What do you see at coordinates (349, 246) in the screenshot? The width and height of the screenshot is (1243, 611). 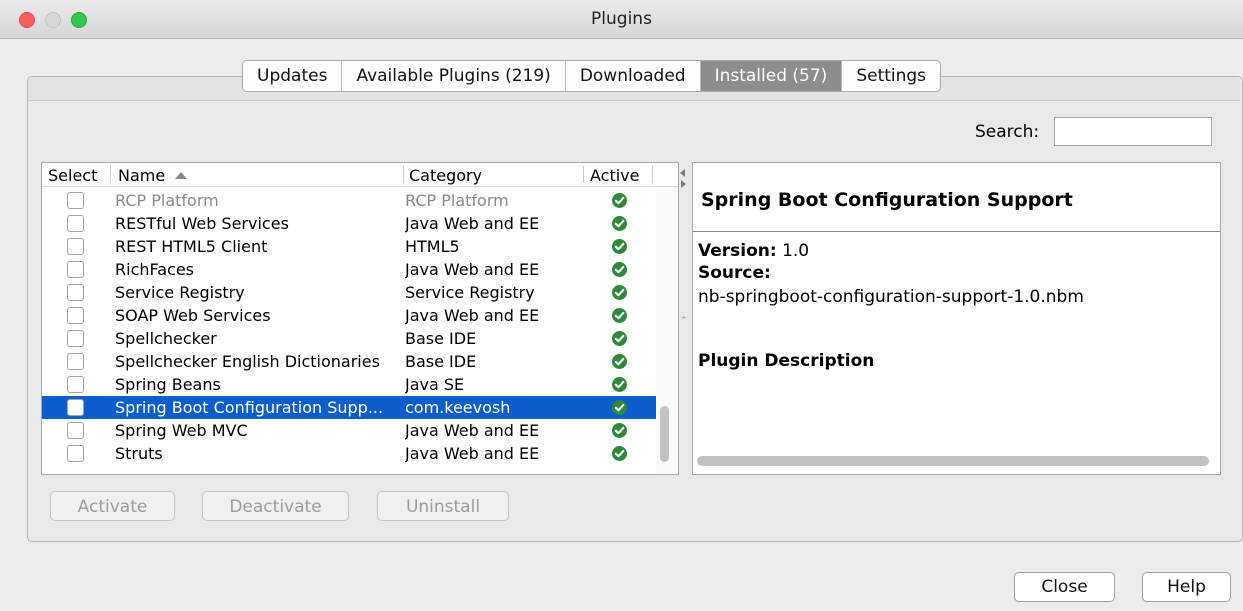 I see `table-row: REST HTML5 Client HTML5` at bounding box center [349, 246].